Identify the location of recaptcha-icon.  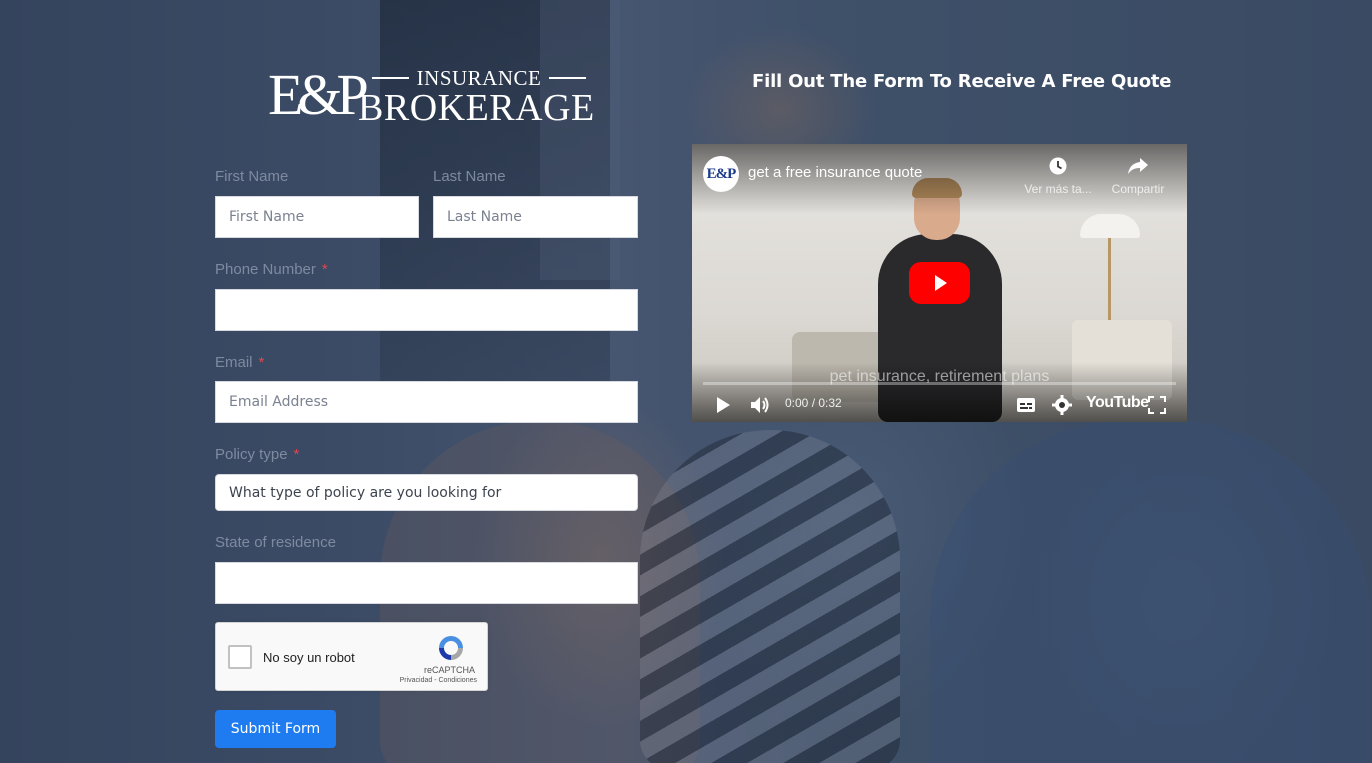
(451, 648).